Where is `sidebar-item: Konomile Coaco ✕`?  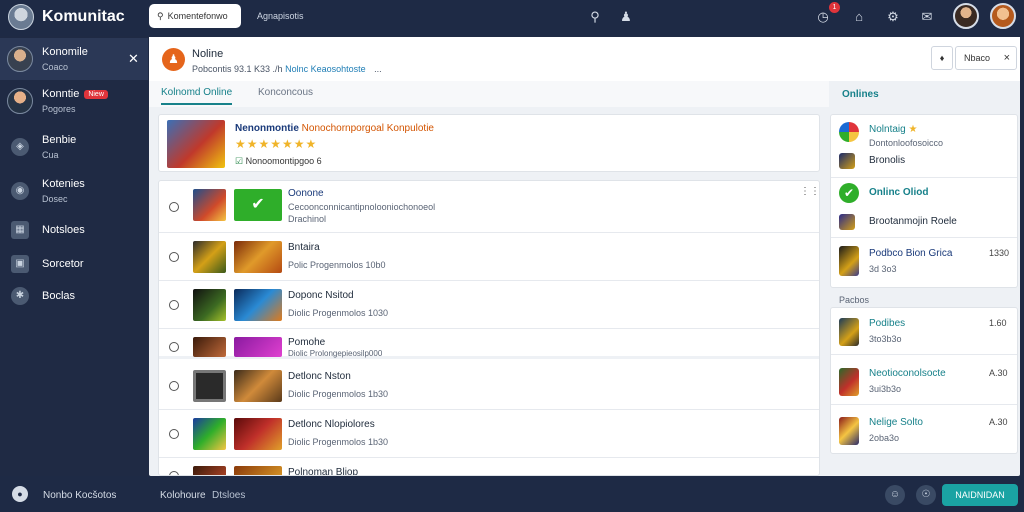
sidebar-item: Konomile Coaco ✕ is located at coordinates (74, 59).